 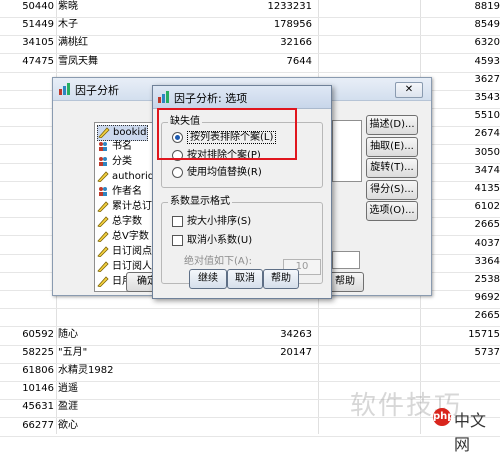 What do you see at coordinates (133, 176) in the screenshot?
I see `variable-name: authorid` at bounding box center [133, 176].